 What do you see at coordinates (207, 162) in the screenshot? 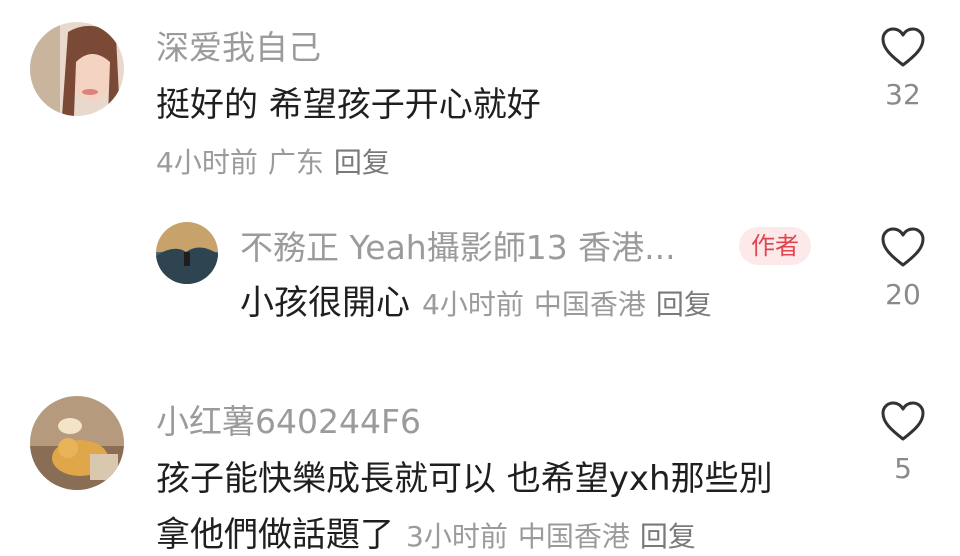
I see `comment-time: 4小时前` at bounding box center [207, 162].